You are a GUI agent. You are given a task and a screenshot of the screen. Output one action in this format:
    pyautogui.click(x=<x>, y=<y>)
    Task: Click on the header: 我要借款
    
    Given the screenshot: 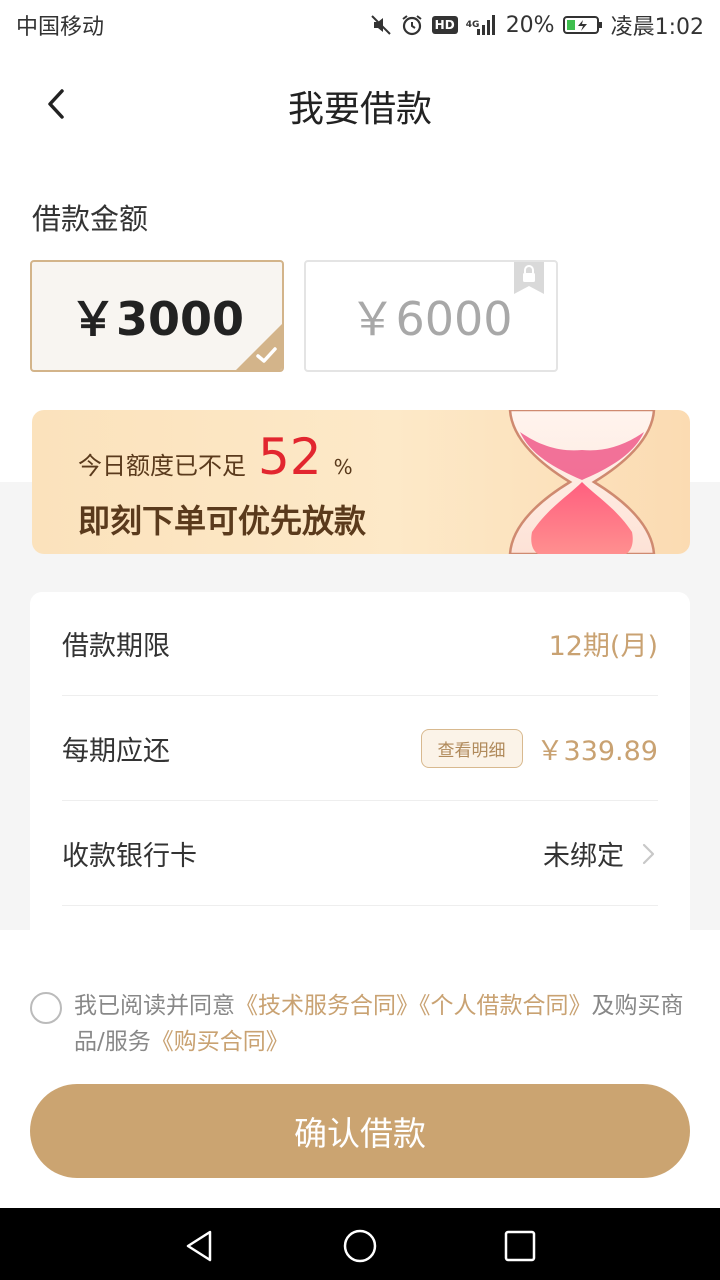 What is the action you would take?
    pyautogui.click(x=360, y=105)
    